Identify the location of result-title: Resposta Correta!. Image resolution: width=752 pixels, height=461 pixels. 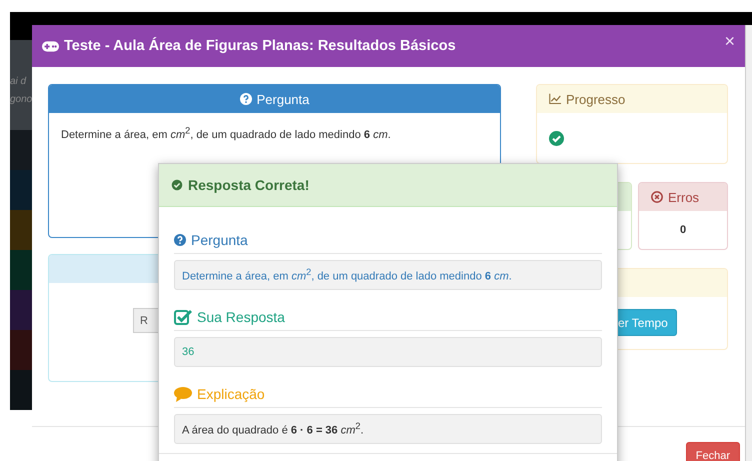
(249, 185).